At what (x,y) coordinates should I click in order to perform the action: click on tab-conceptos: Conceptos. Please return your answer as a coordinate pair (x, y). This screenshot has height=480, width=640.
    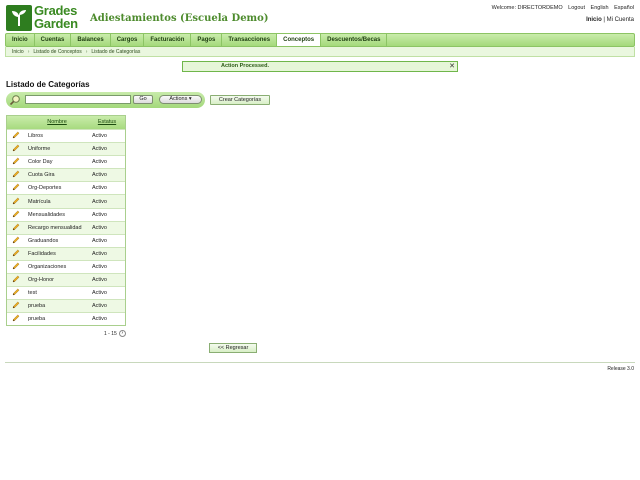
    Looking at the image, I should click on (299, 40).